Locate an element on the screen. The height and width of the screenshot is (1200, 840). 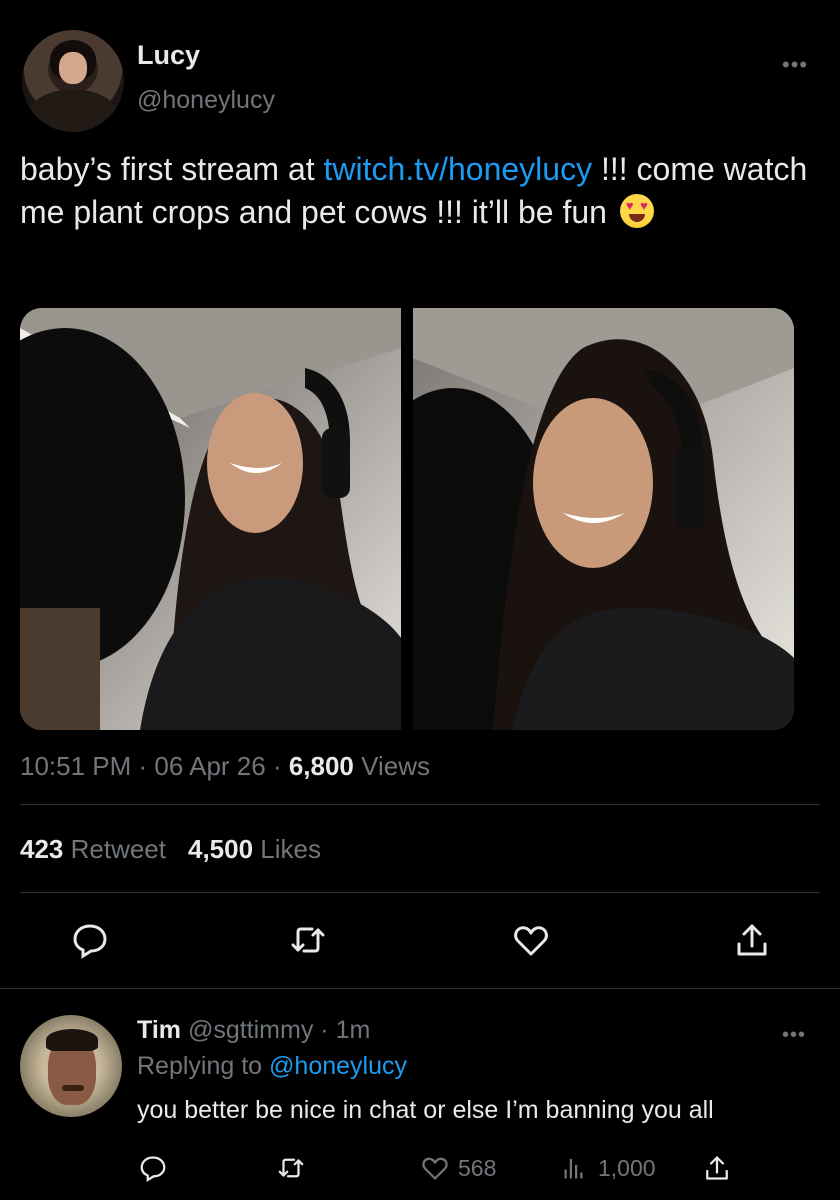
reply-retweet-button is located at coordinates (291, 1168).